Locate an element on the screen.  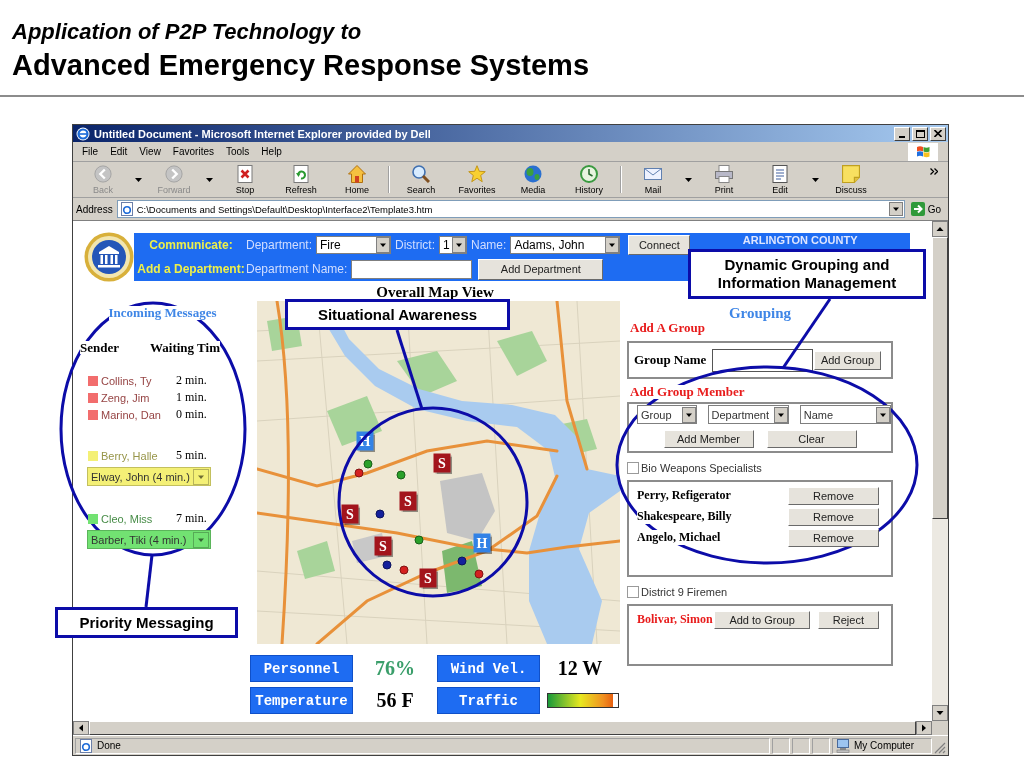
menu-item: Favorites is located at coordinates (193, 151).